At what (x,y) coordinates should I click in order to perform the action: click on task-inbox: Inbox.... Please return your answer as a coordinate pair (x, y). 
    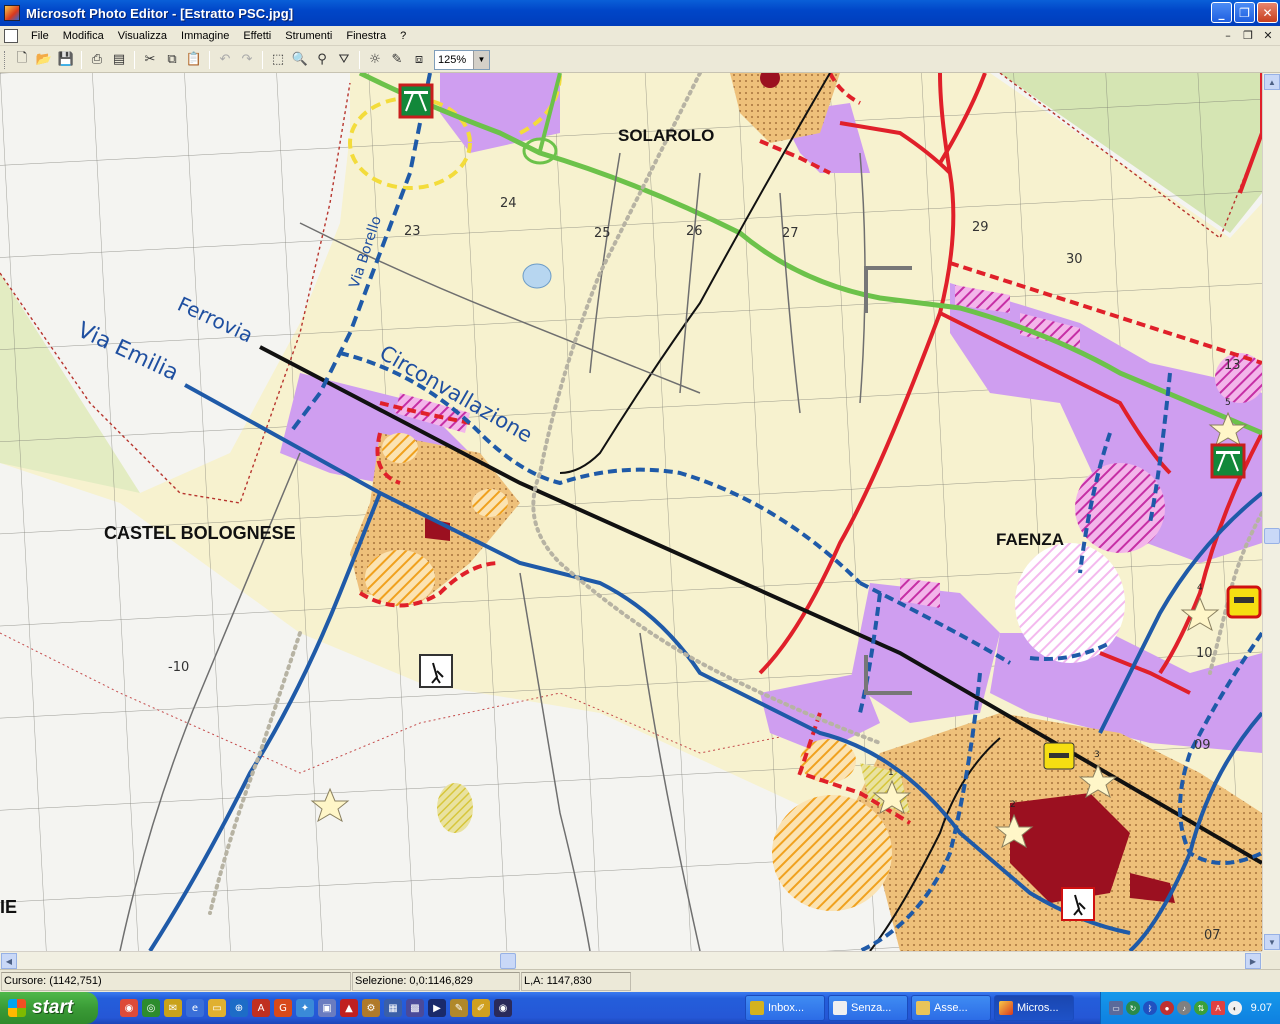
    Looking at the image, I should click on (785, 1008).